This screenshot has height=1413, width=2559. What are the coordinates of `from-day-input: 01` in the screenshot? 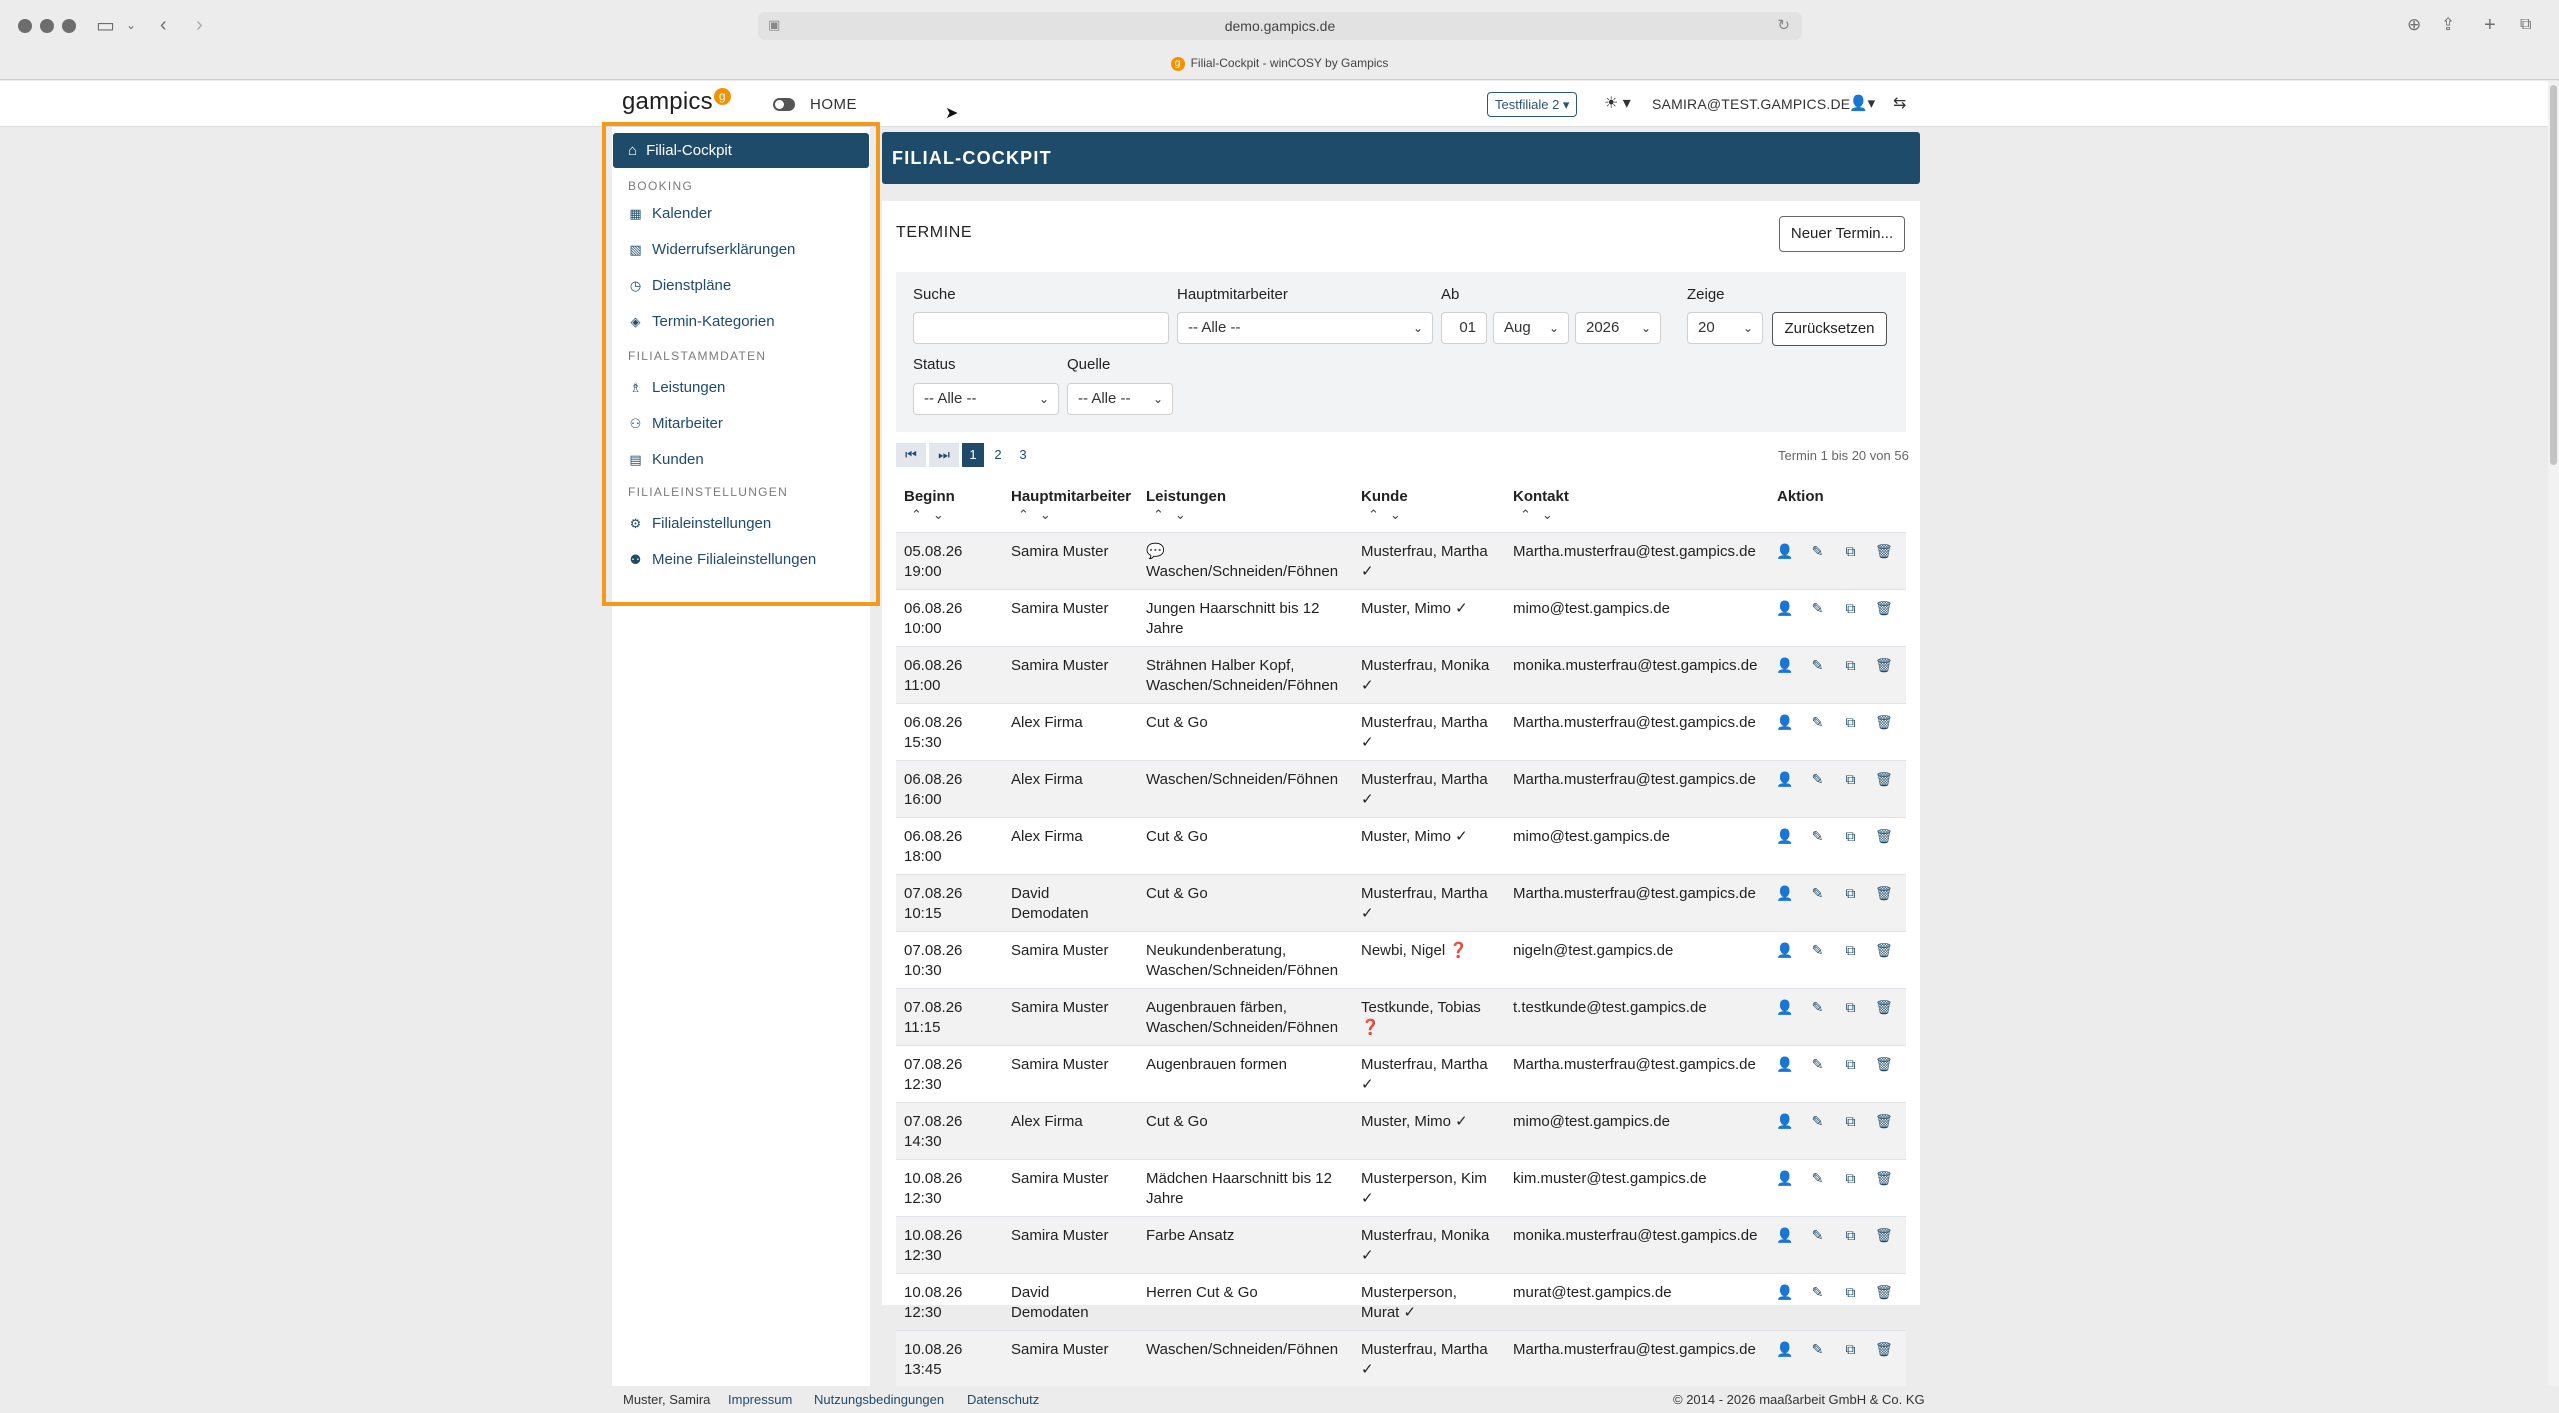 It's located at (1464, 328).